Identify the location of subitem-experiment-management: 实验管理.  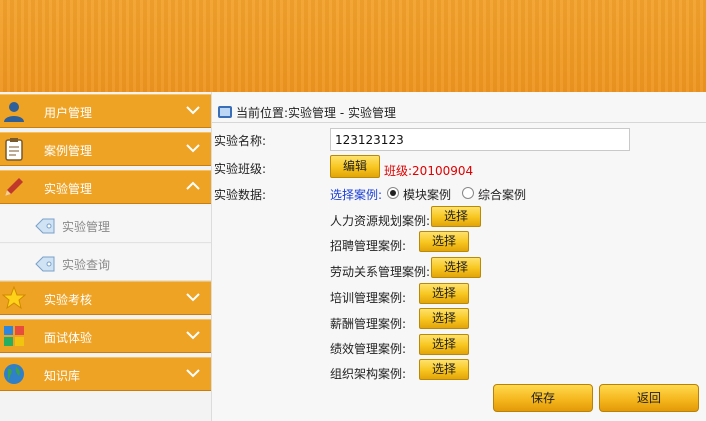
(105, 224).